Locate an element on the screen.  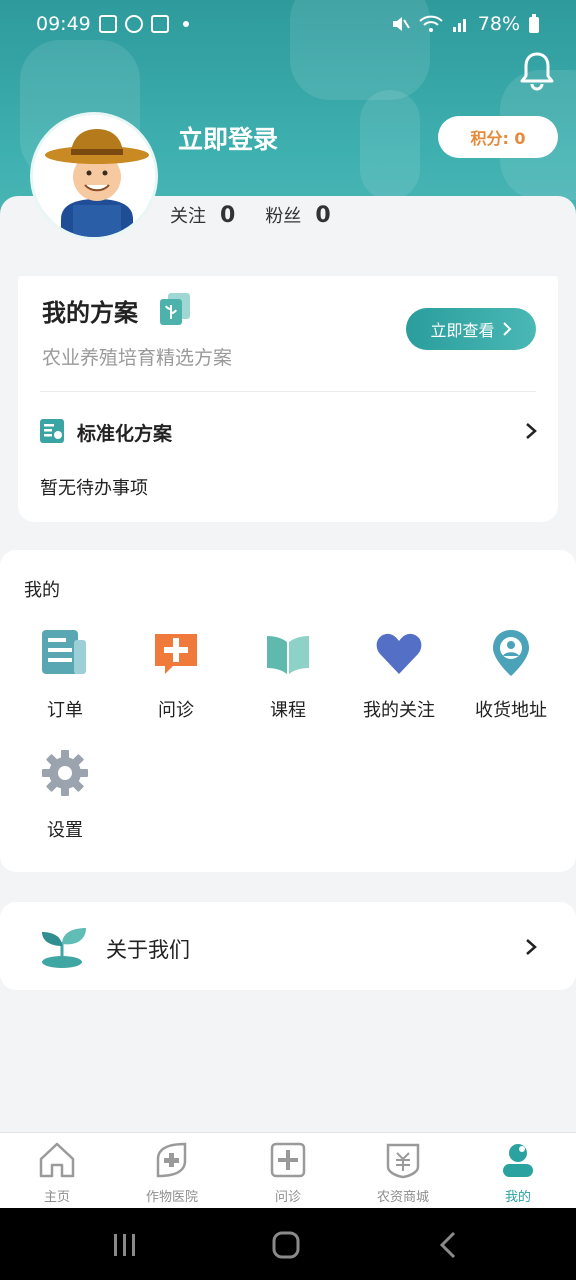
notification-dot-icon is located at coordinates (185, 24).